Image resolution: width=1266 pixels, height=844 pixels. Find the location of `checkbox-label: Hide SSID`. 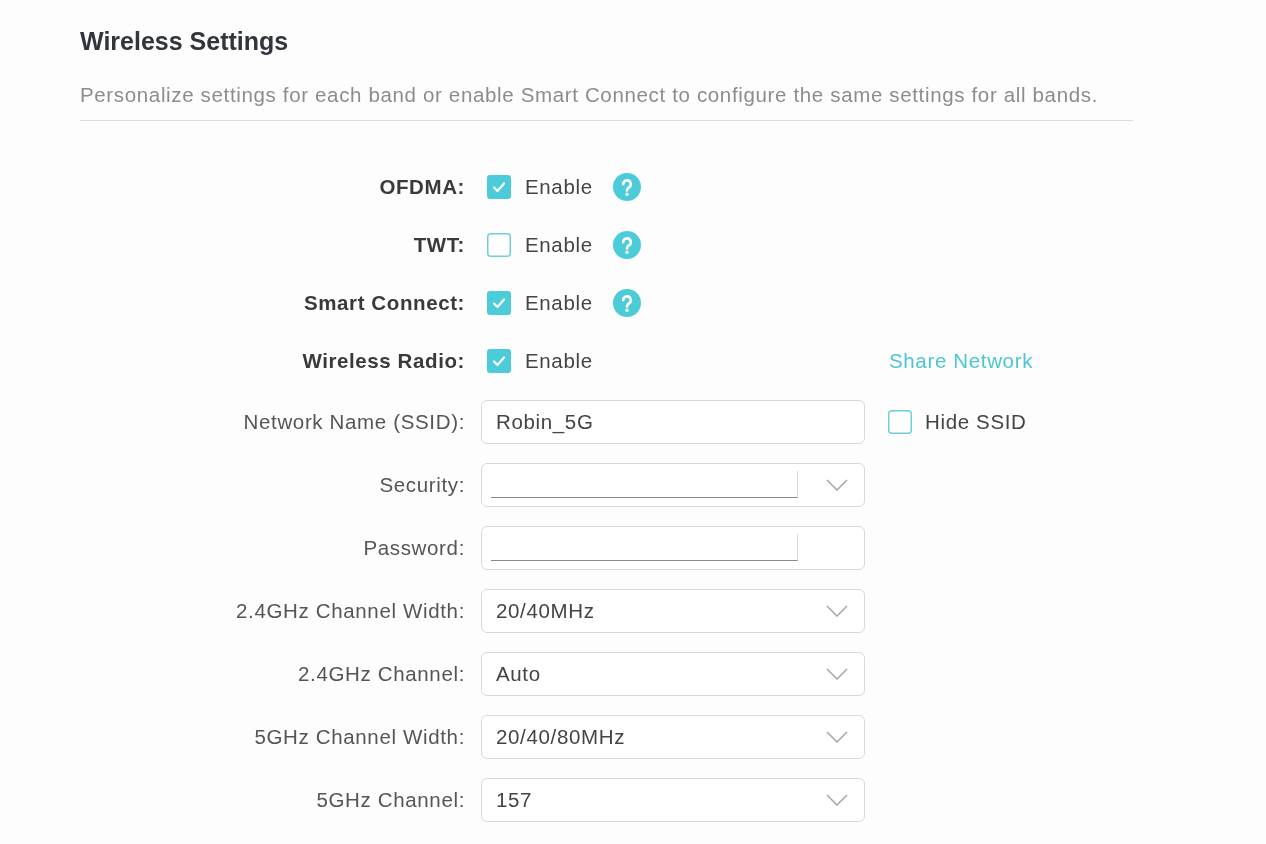

checkbox-label: Hide SSID is located at coordinates (976, 421).